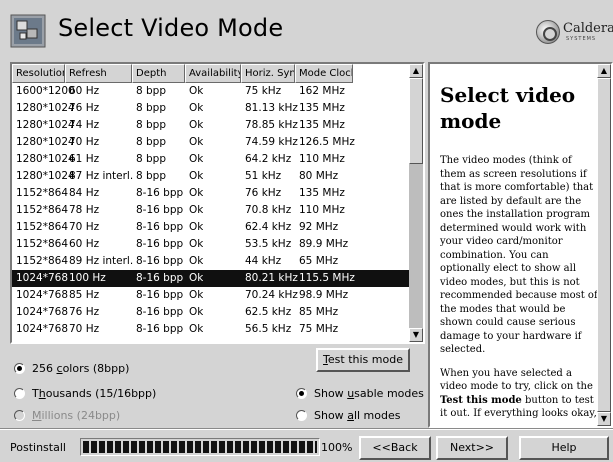 This screenshot has width=613, height=462. I want to click on table-row: 1280*1024 74 Hz 8 bpp Ok 78.85 kHz 135 MHz, so click(210, 125).